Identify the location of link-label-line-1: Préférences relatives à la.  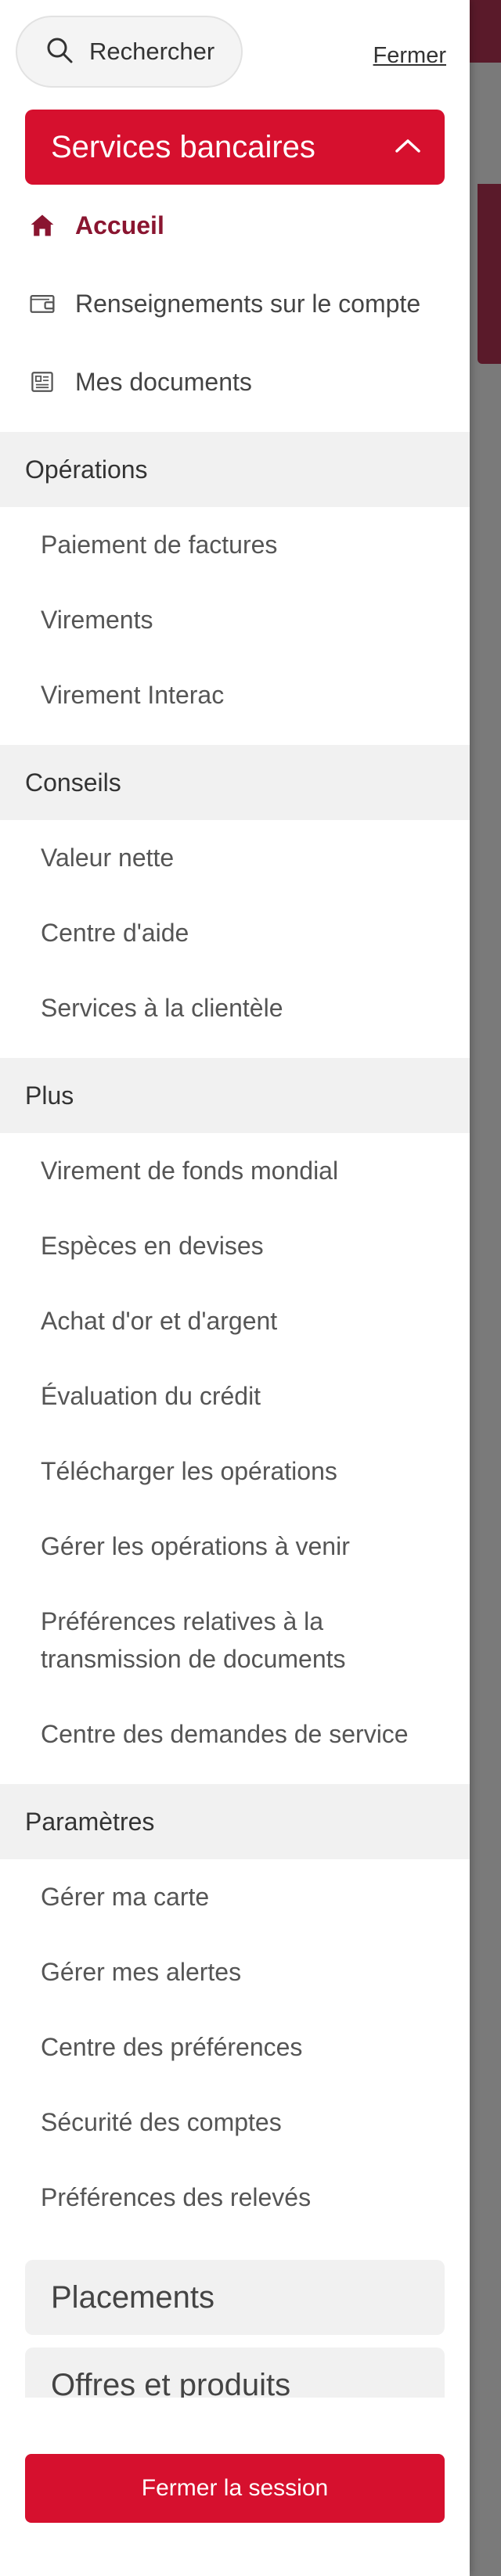
(182, 1621).